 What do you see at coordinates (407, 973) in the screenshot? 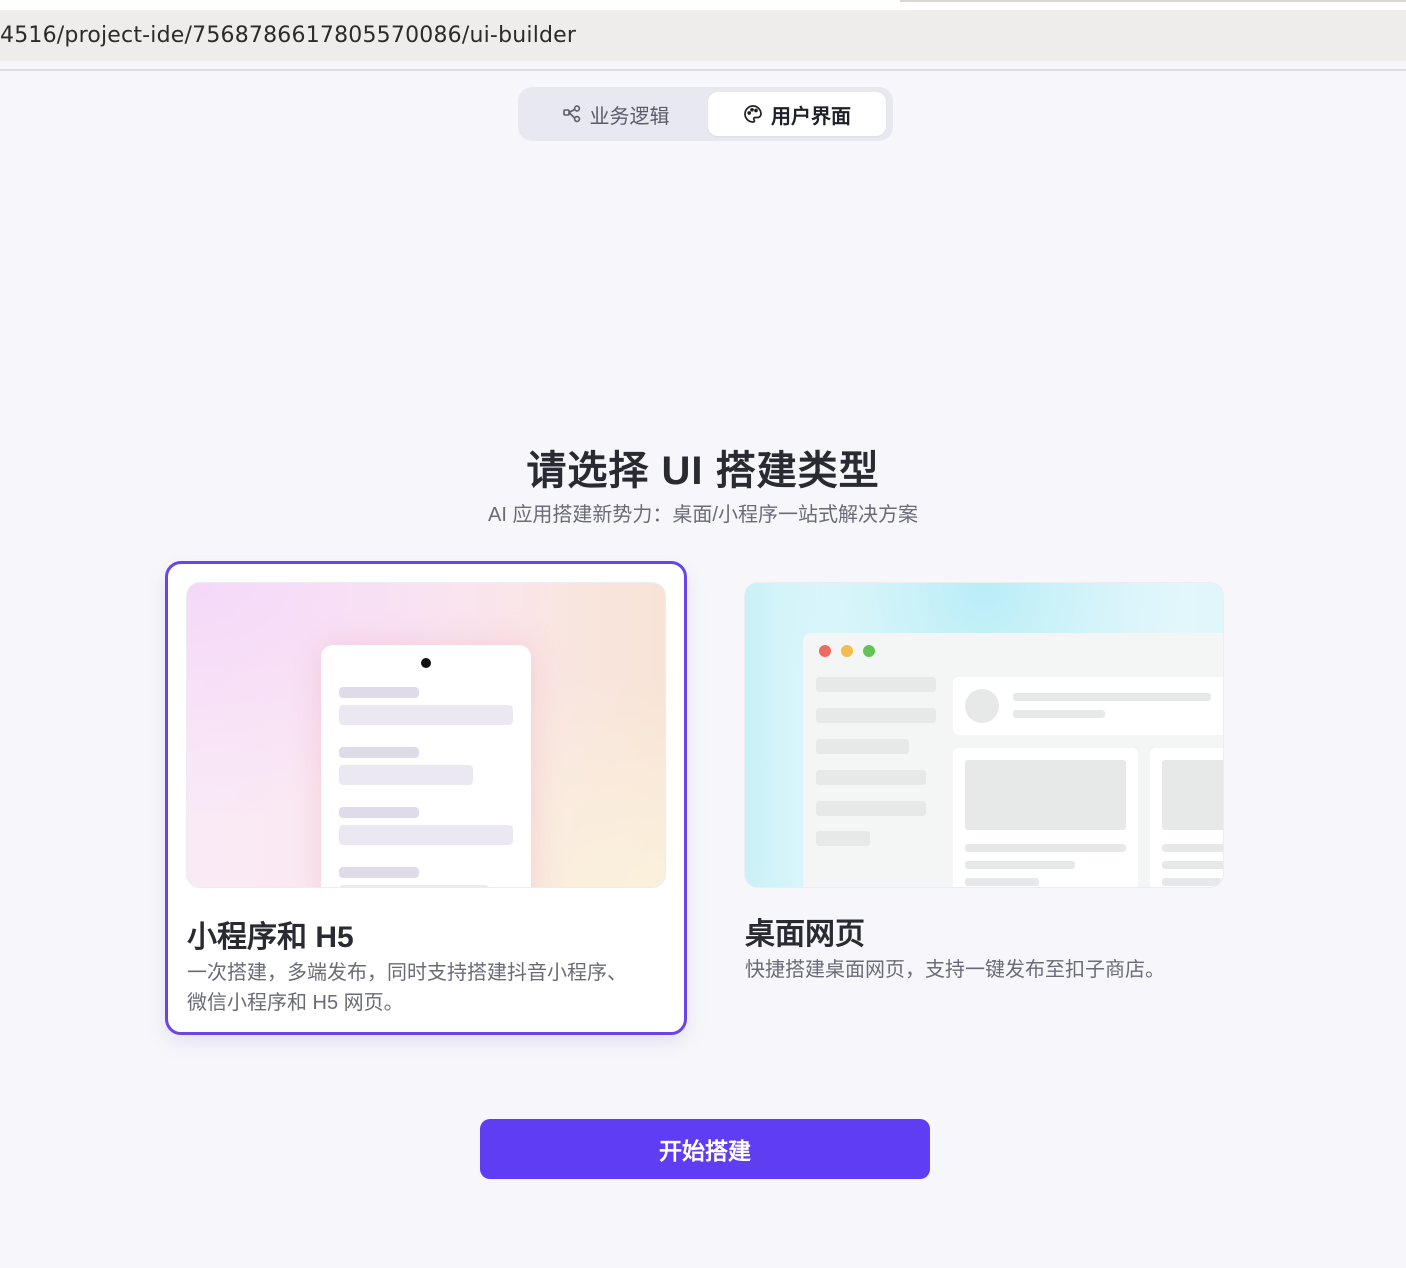
I see `card-description-line: 一次搭建，多端发布，同时支持搭建抖音小程序、` at bounding box center [407, 973].